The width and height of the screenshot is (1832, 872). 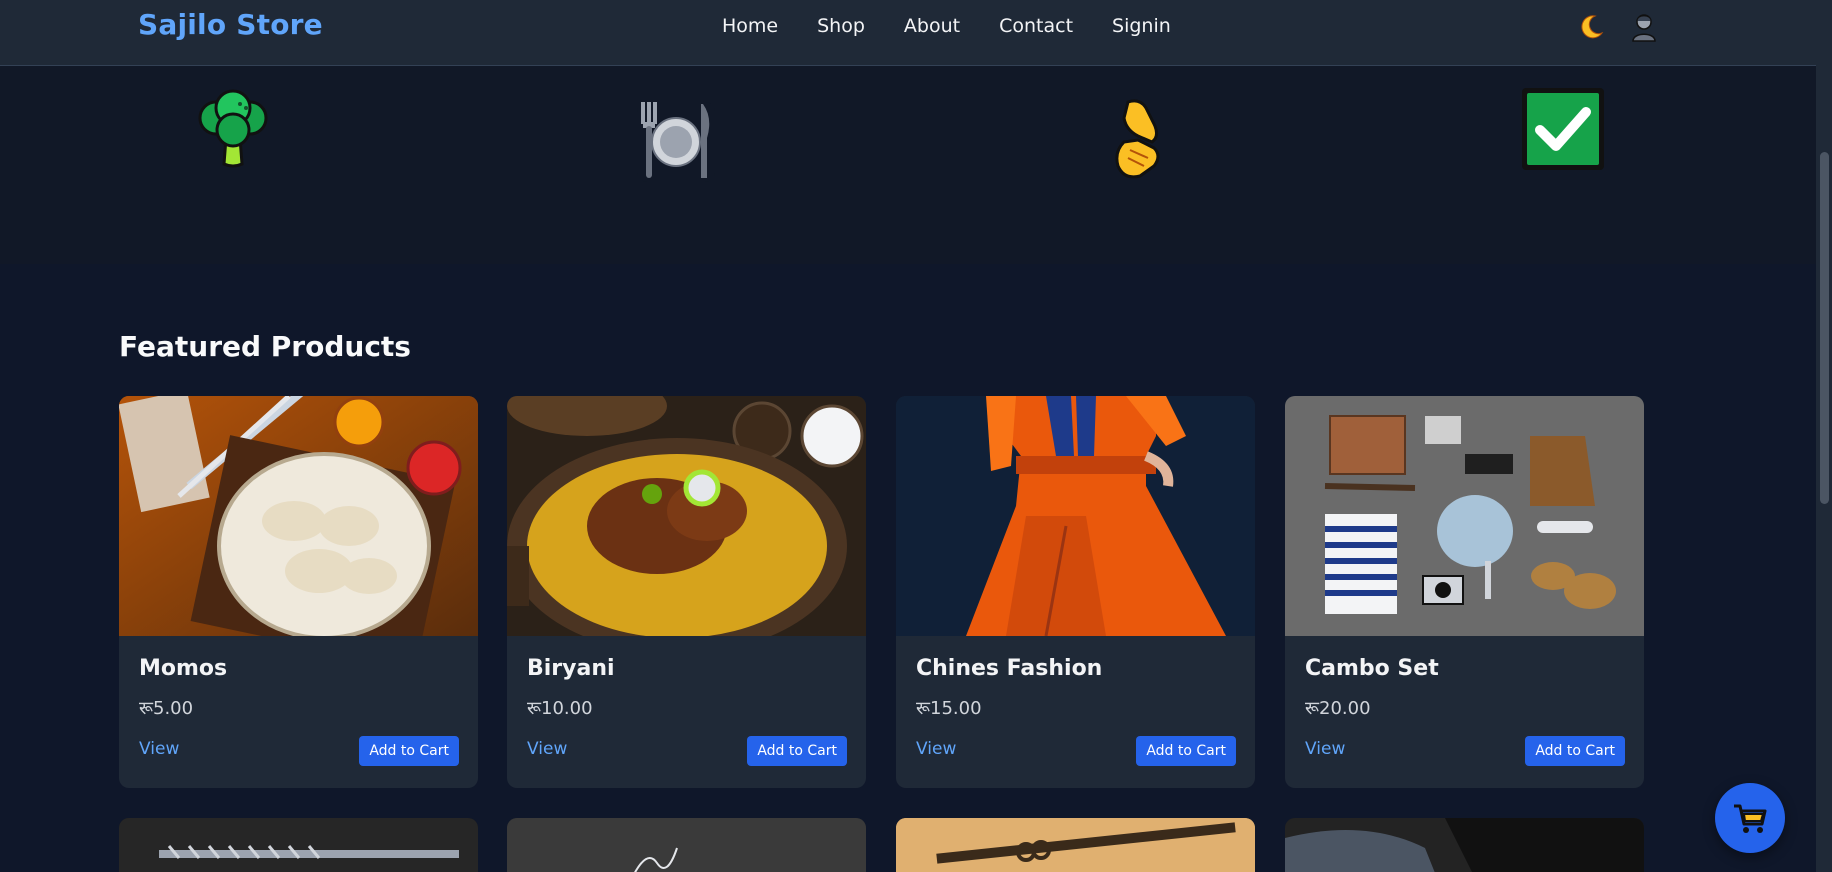 I want to click on product-card: Biryani रू10.00 View Add to Cart, so click(x=686, y=592).